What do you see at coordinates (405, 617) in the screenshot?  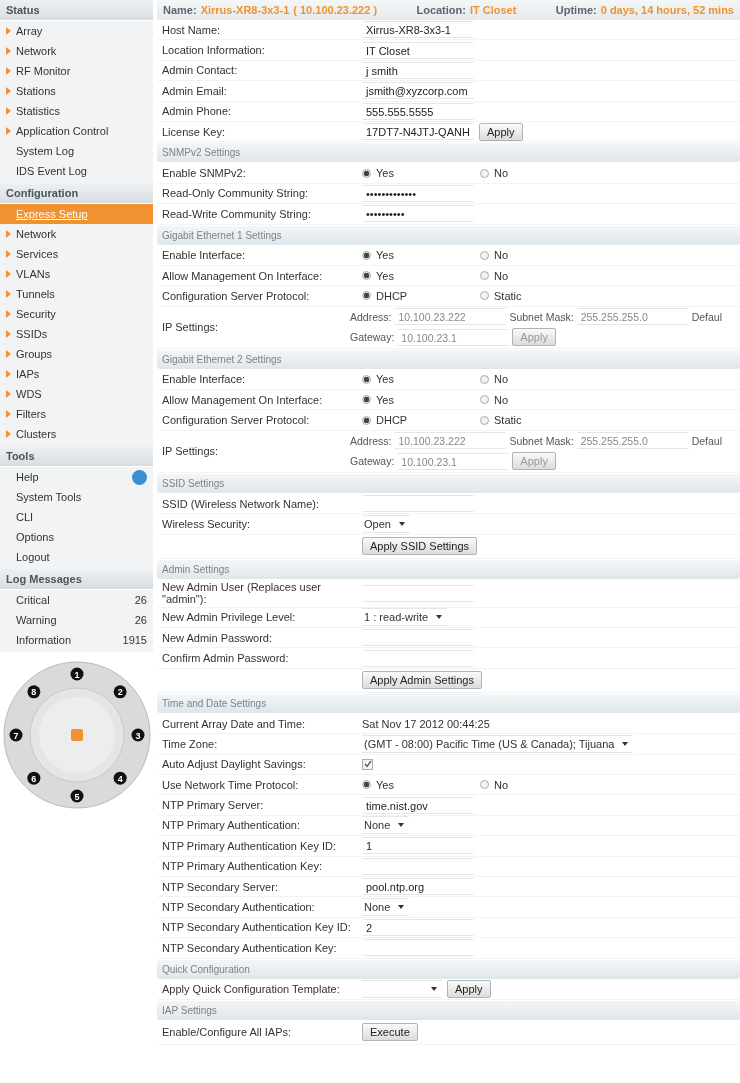 I see `dropdown: 1 : read-write` at bounding box center [405, 617].